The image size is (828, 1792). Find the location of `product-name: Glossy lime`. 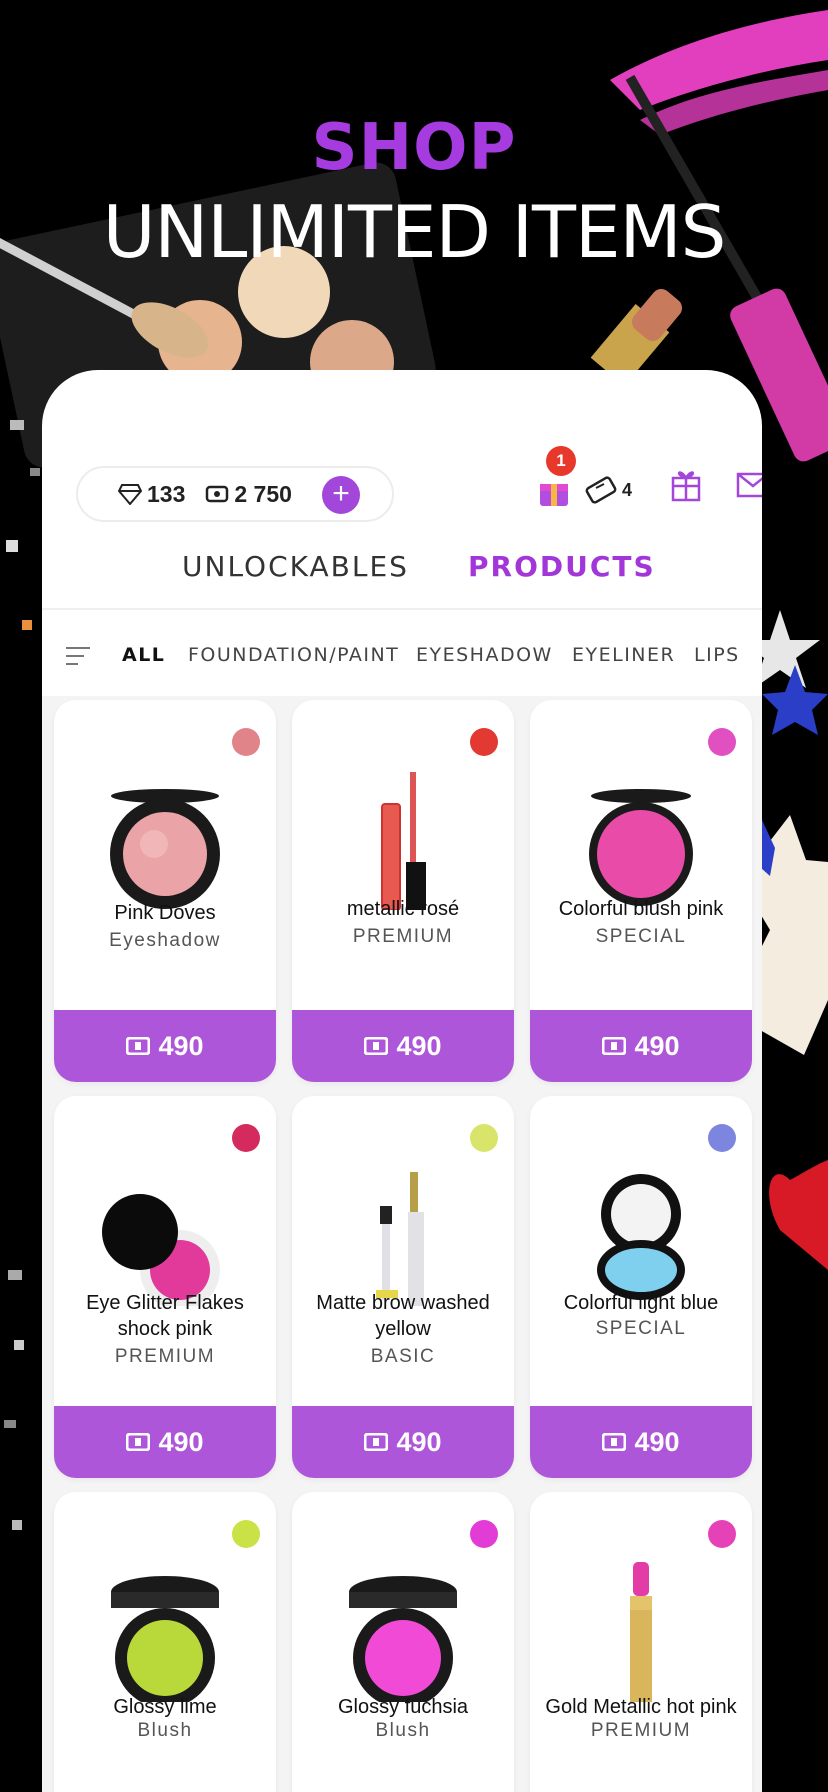

product-name: Glossy lime is located at coordinates (165, 1707).